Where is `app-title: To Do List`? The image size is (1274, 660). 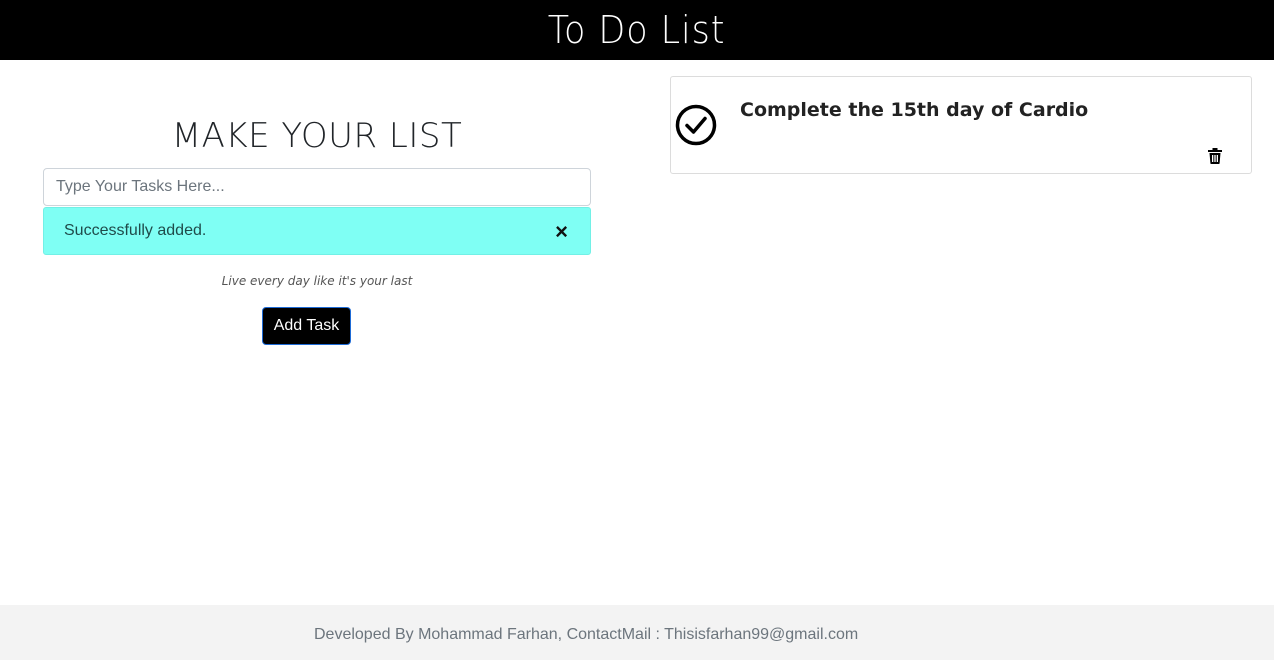 app-title: To Do List is located at coordinates (637, 30).